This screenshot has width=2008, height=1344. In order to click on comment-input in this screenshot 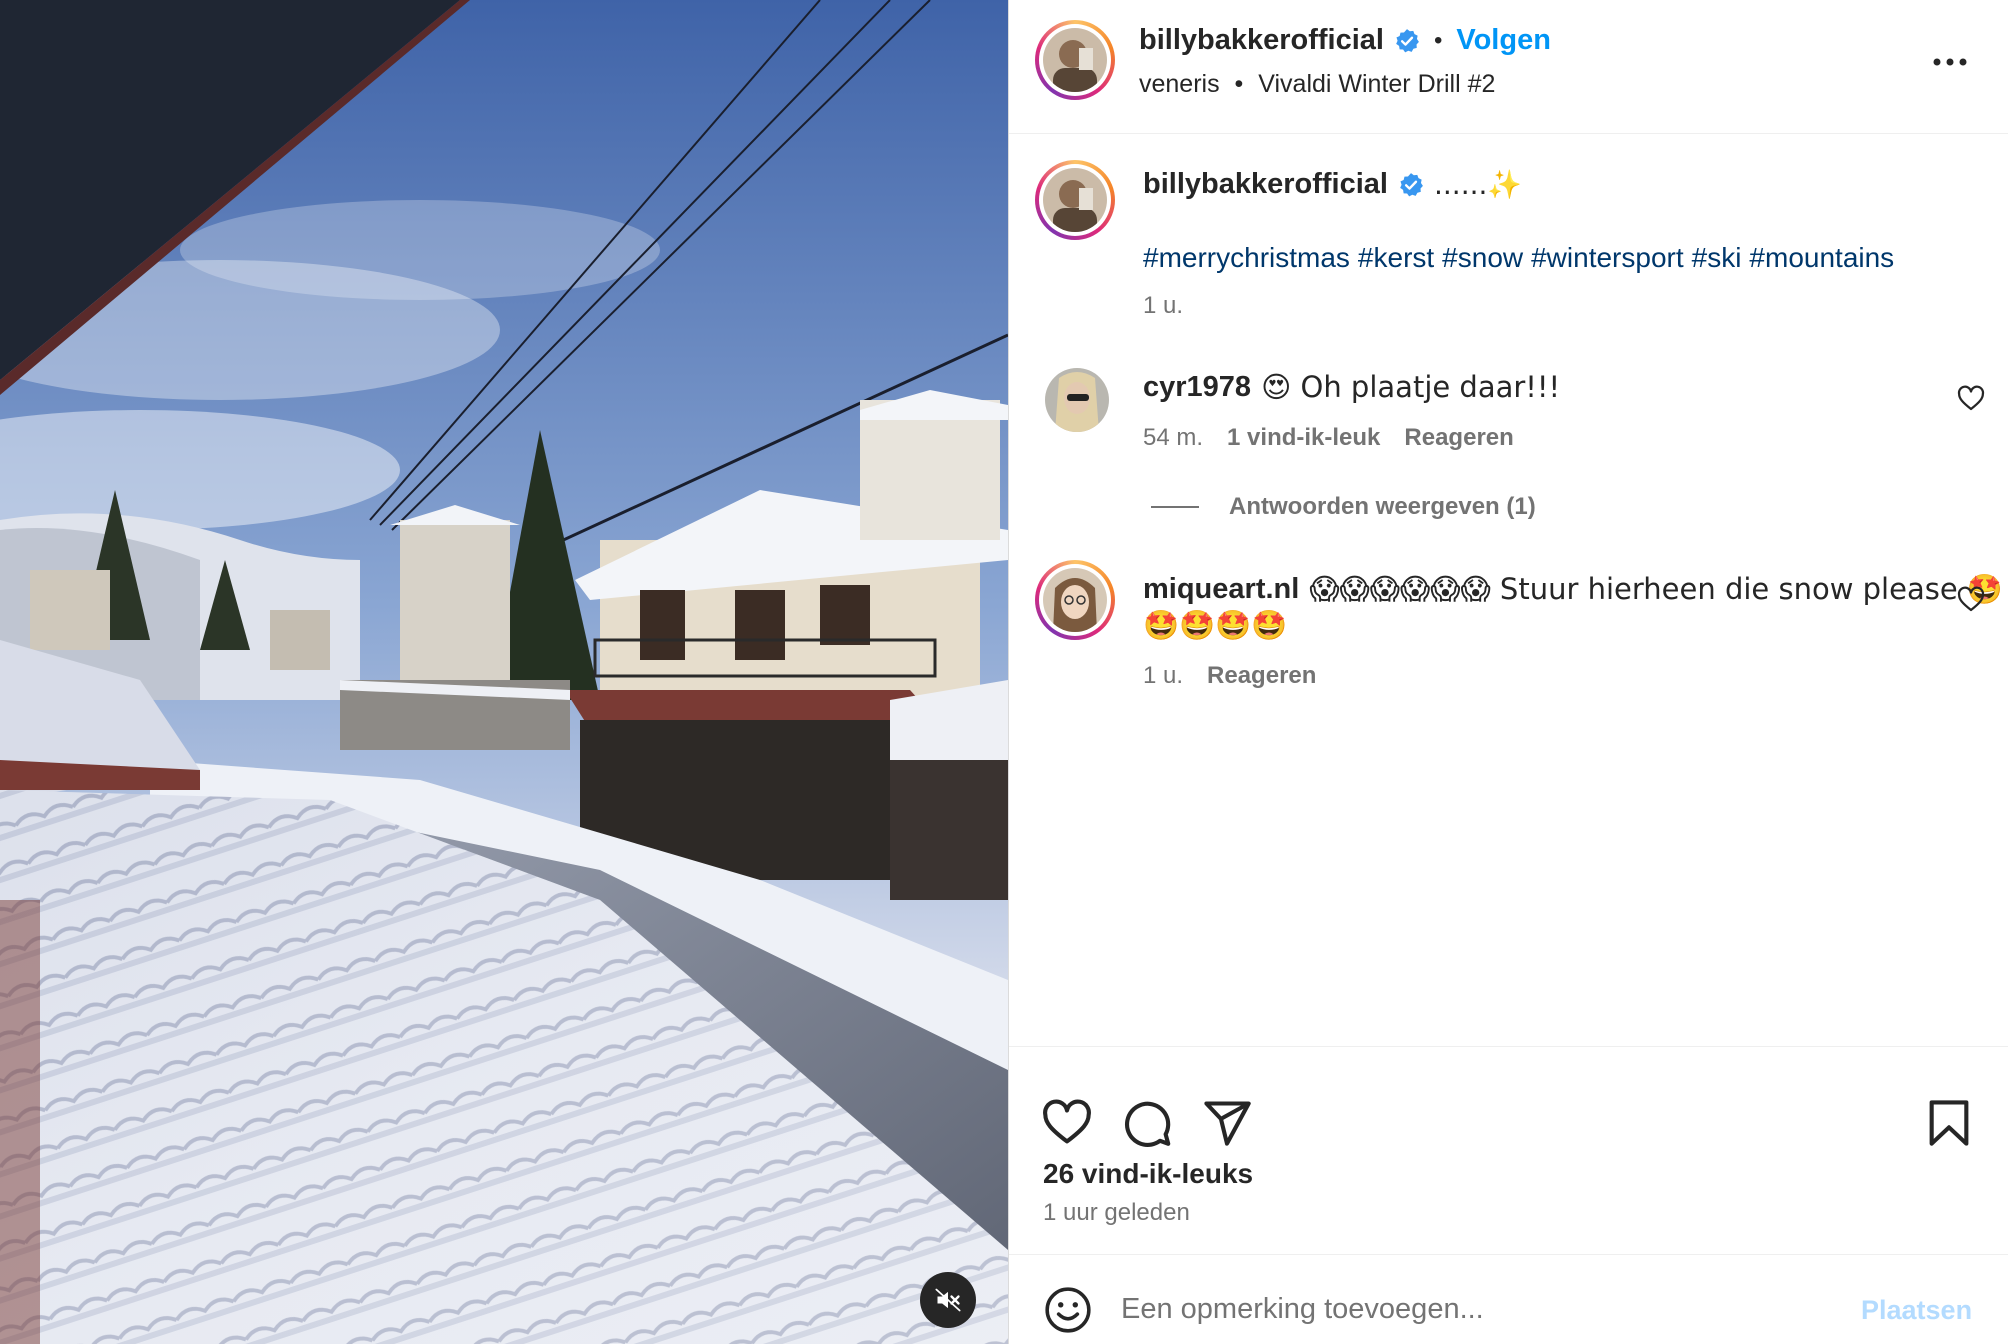, I will do `click(1471, 1309)`.